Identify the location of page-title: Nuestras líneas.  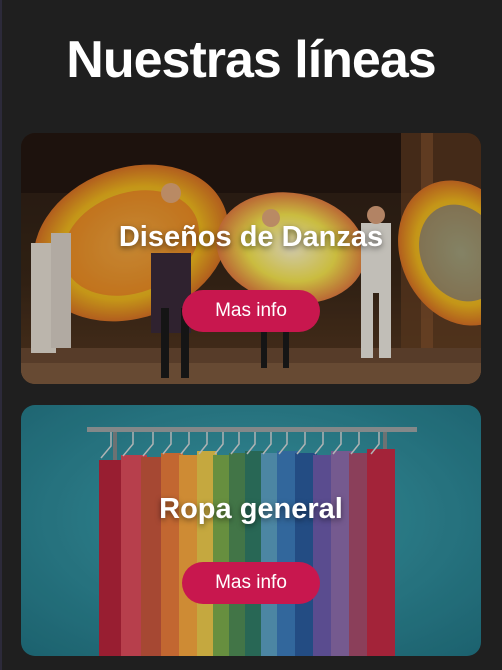
(251, 60).